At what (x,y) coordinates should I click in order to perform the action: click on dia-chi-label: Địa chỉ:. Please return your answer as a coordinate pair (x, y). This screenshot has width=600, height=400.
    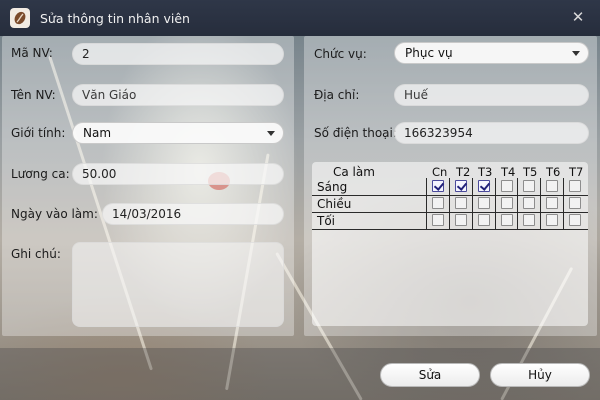
    Looking at the image, I should click on (337, 95).